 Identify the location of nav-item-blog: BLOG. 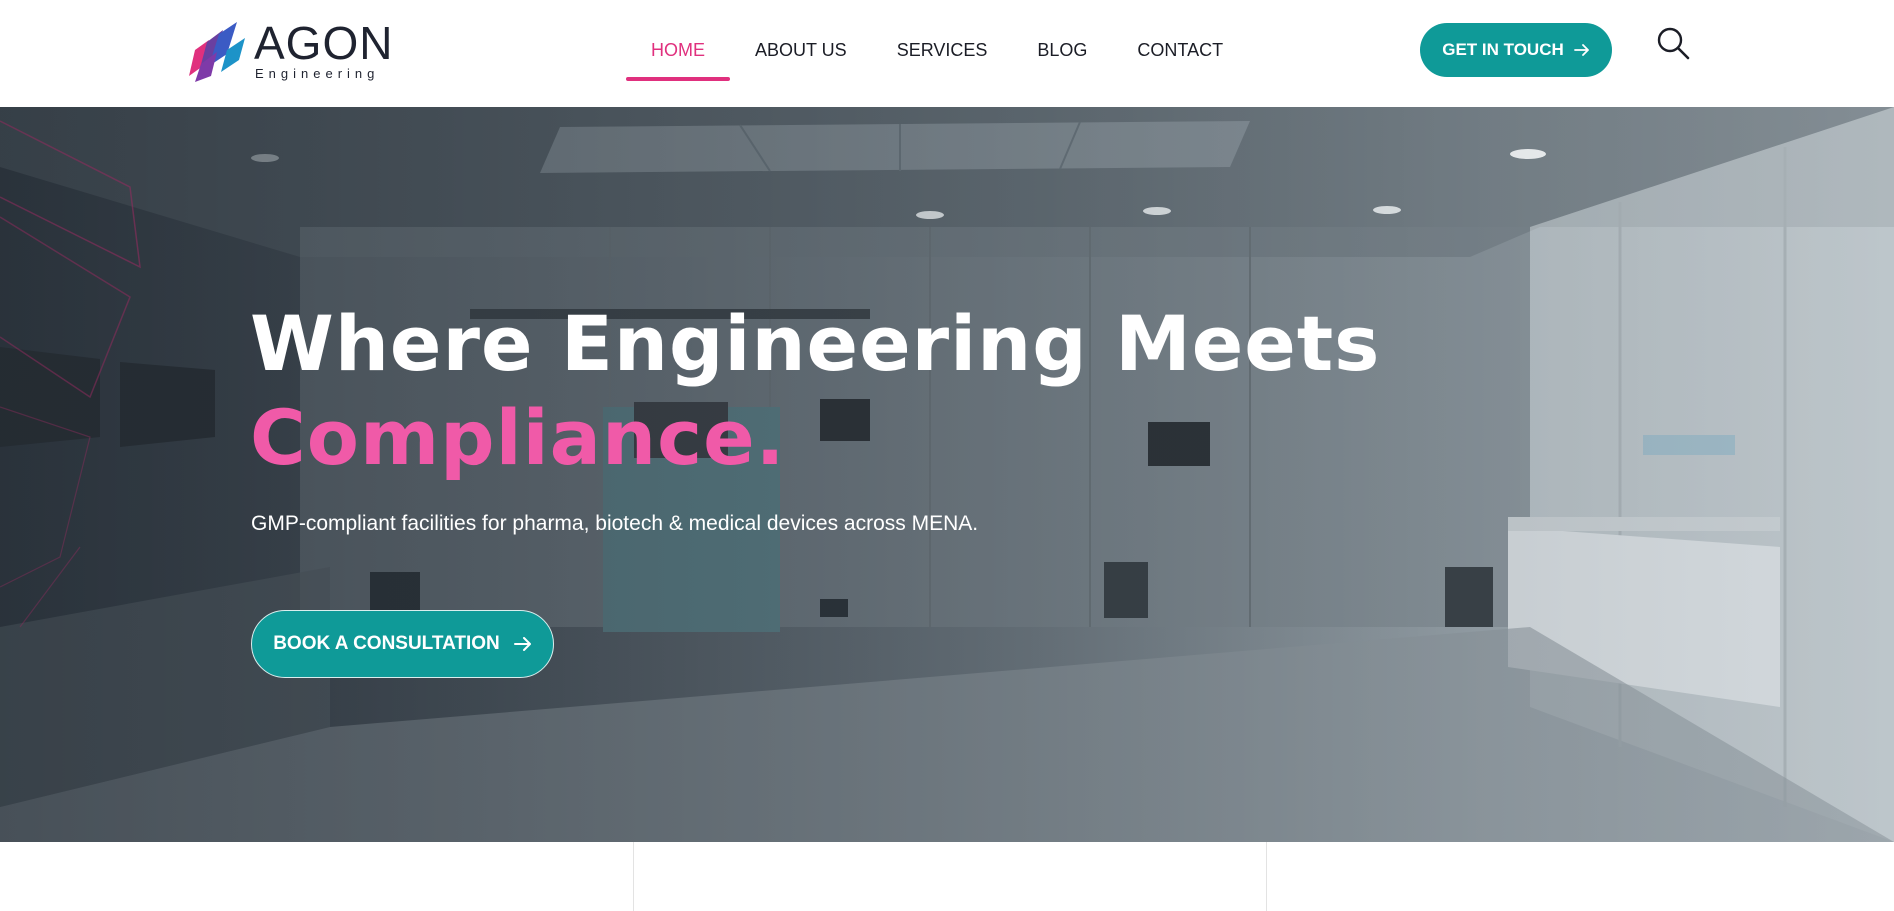
(1062, 50).